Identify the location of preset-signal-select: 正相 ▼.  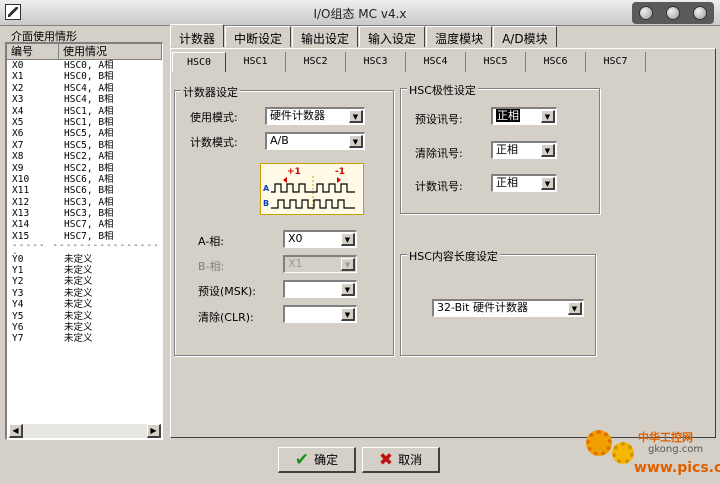
(524, 116).